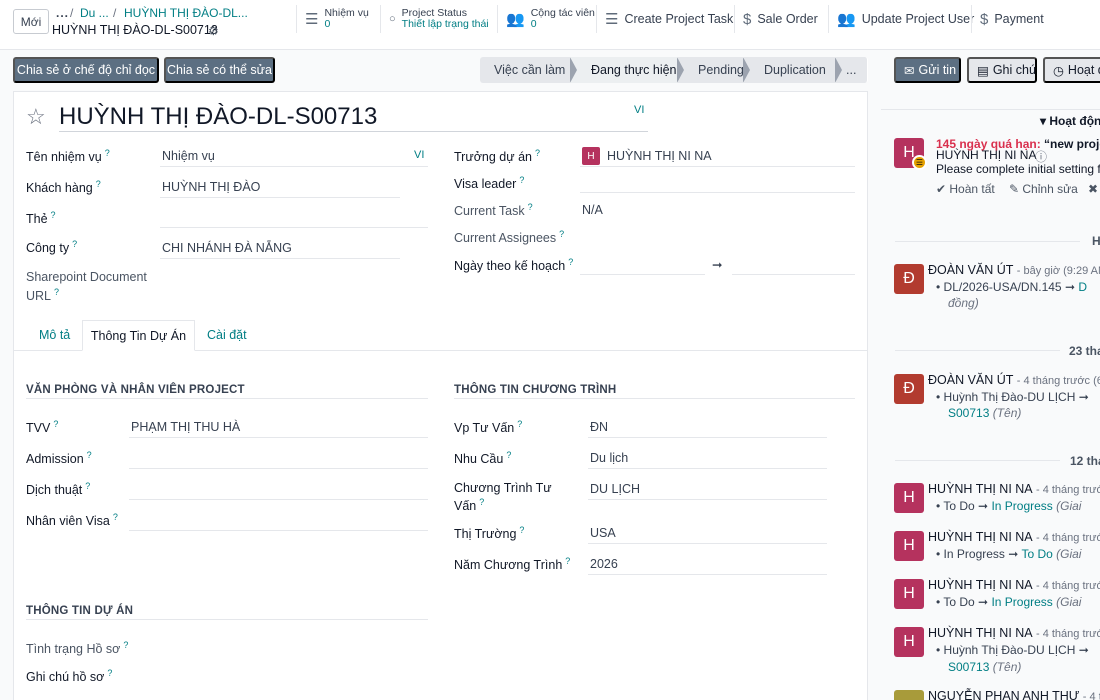 This screenshot has height=700, width=1100. I want to click on office-label: Vp Tư Vấn?, so click(488, 427).